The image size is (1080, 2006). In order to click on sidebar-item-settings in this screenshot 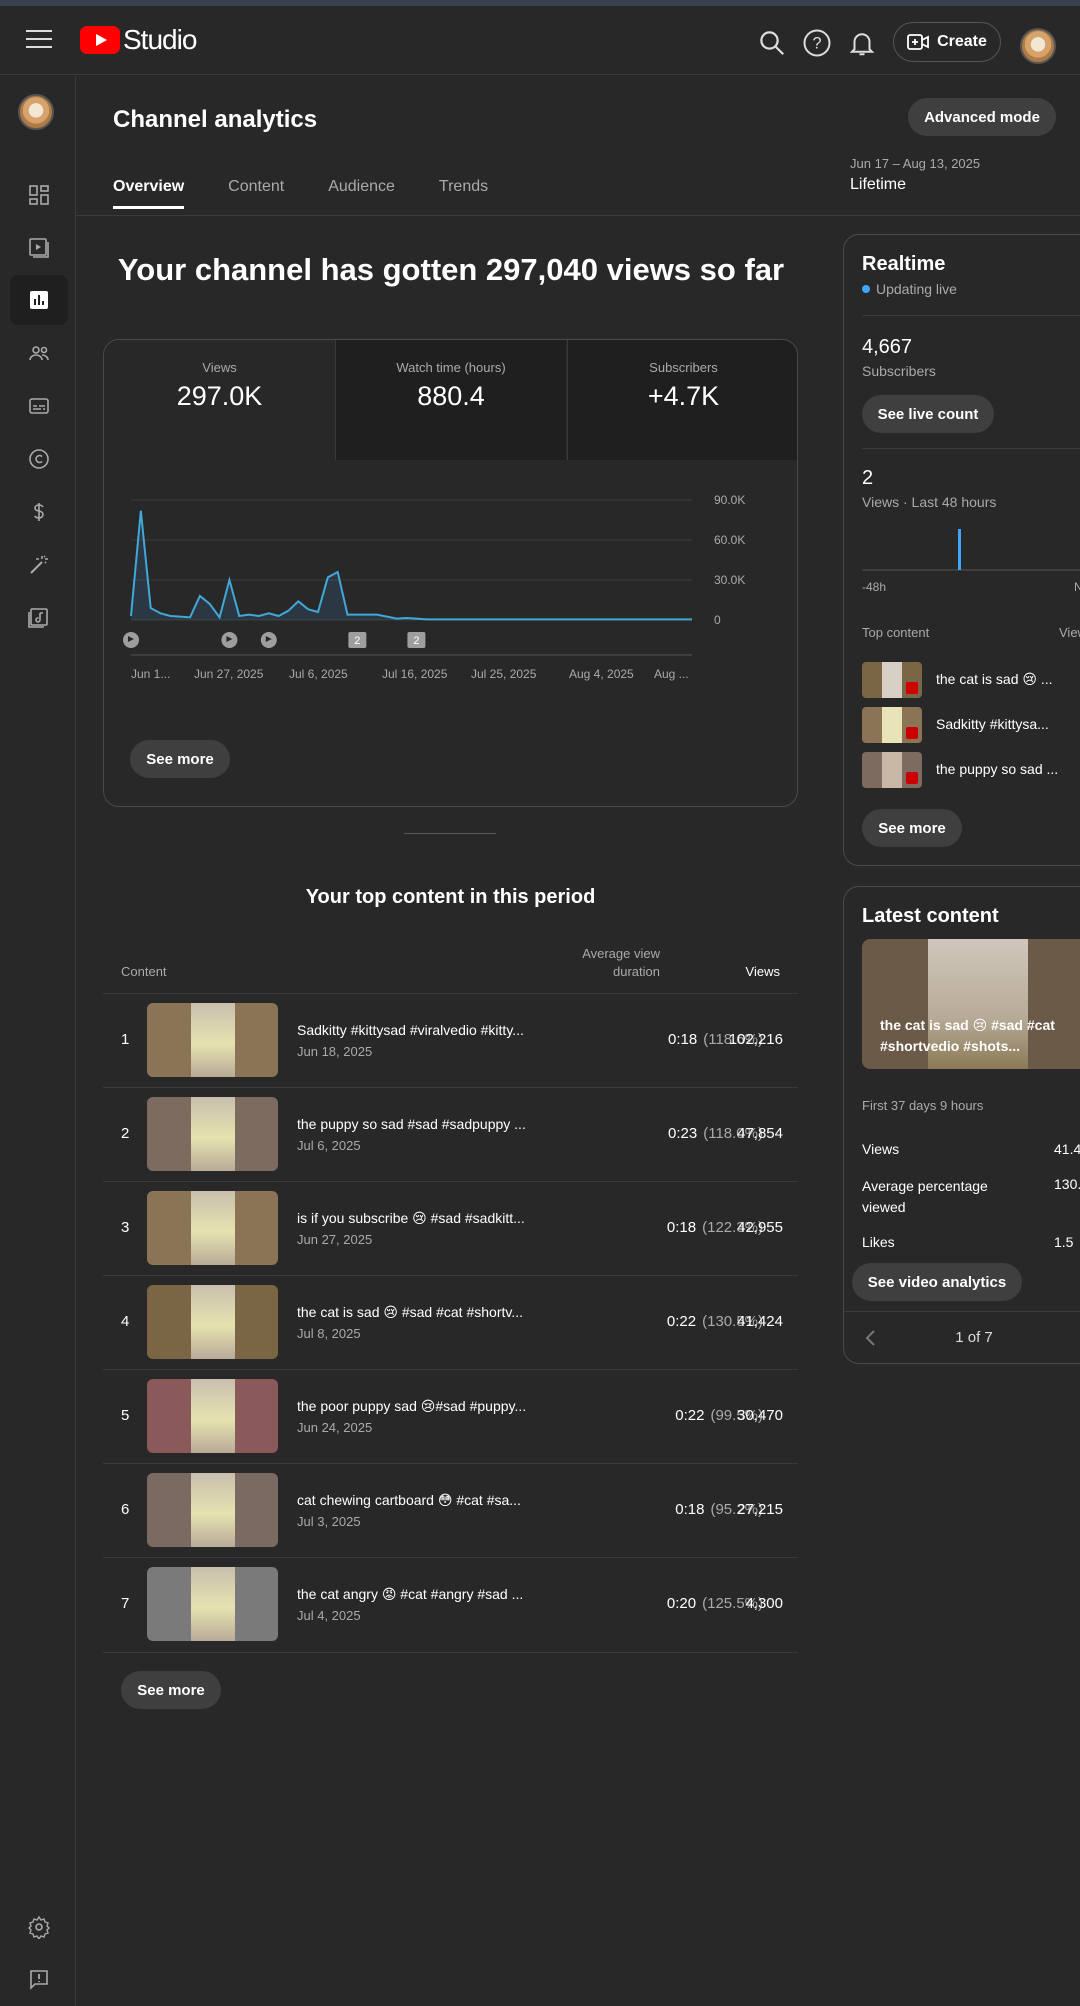, I will do `click(39, 1927)`.